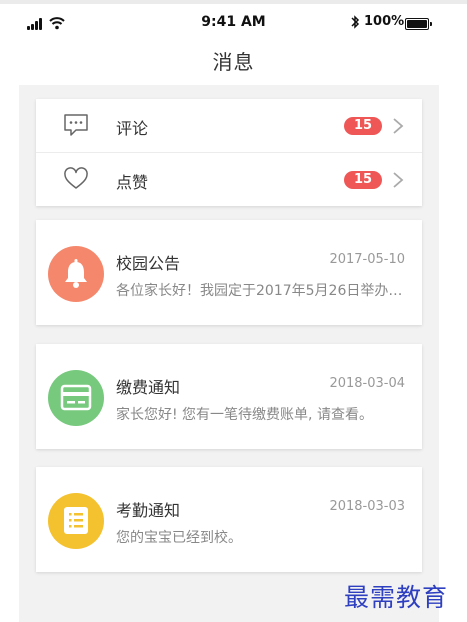  What do you see at coordinates (363, 180) in the screenshot?
I see `like-count-badge: 15` at bounding box center [363, 180].